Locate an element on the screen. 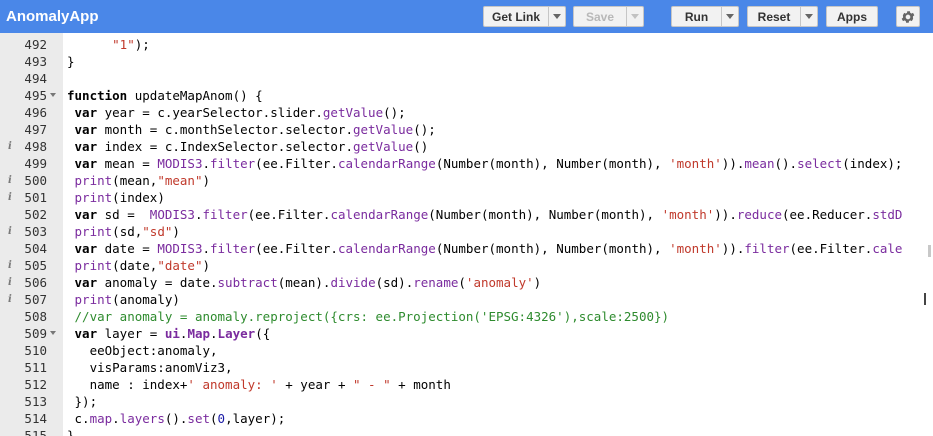 The image size is (933, 436). code-token: + month is located at coordinates (420, 384).